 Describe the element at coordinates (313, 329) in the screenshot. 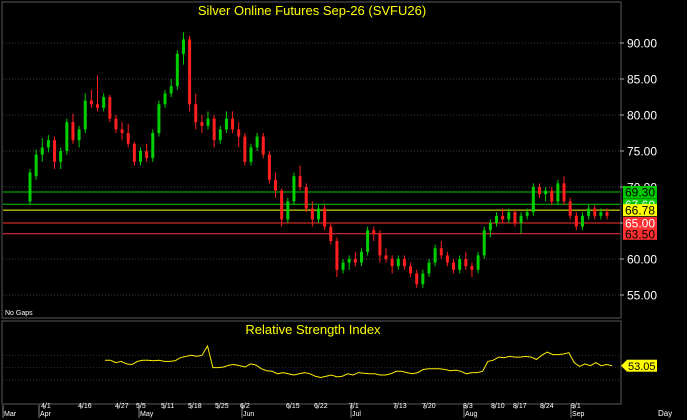

I see `rsi-title: Relative Strength Index` at that location.